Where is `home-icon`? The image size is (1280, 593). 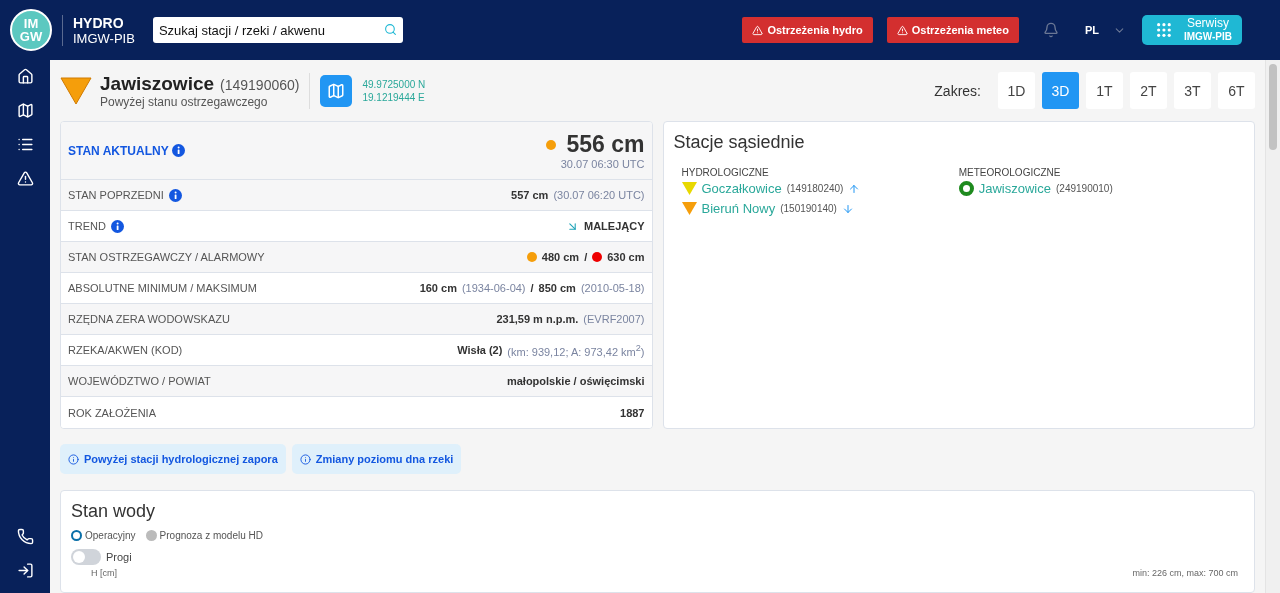
home-icon is located at coordinates (25, 76).